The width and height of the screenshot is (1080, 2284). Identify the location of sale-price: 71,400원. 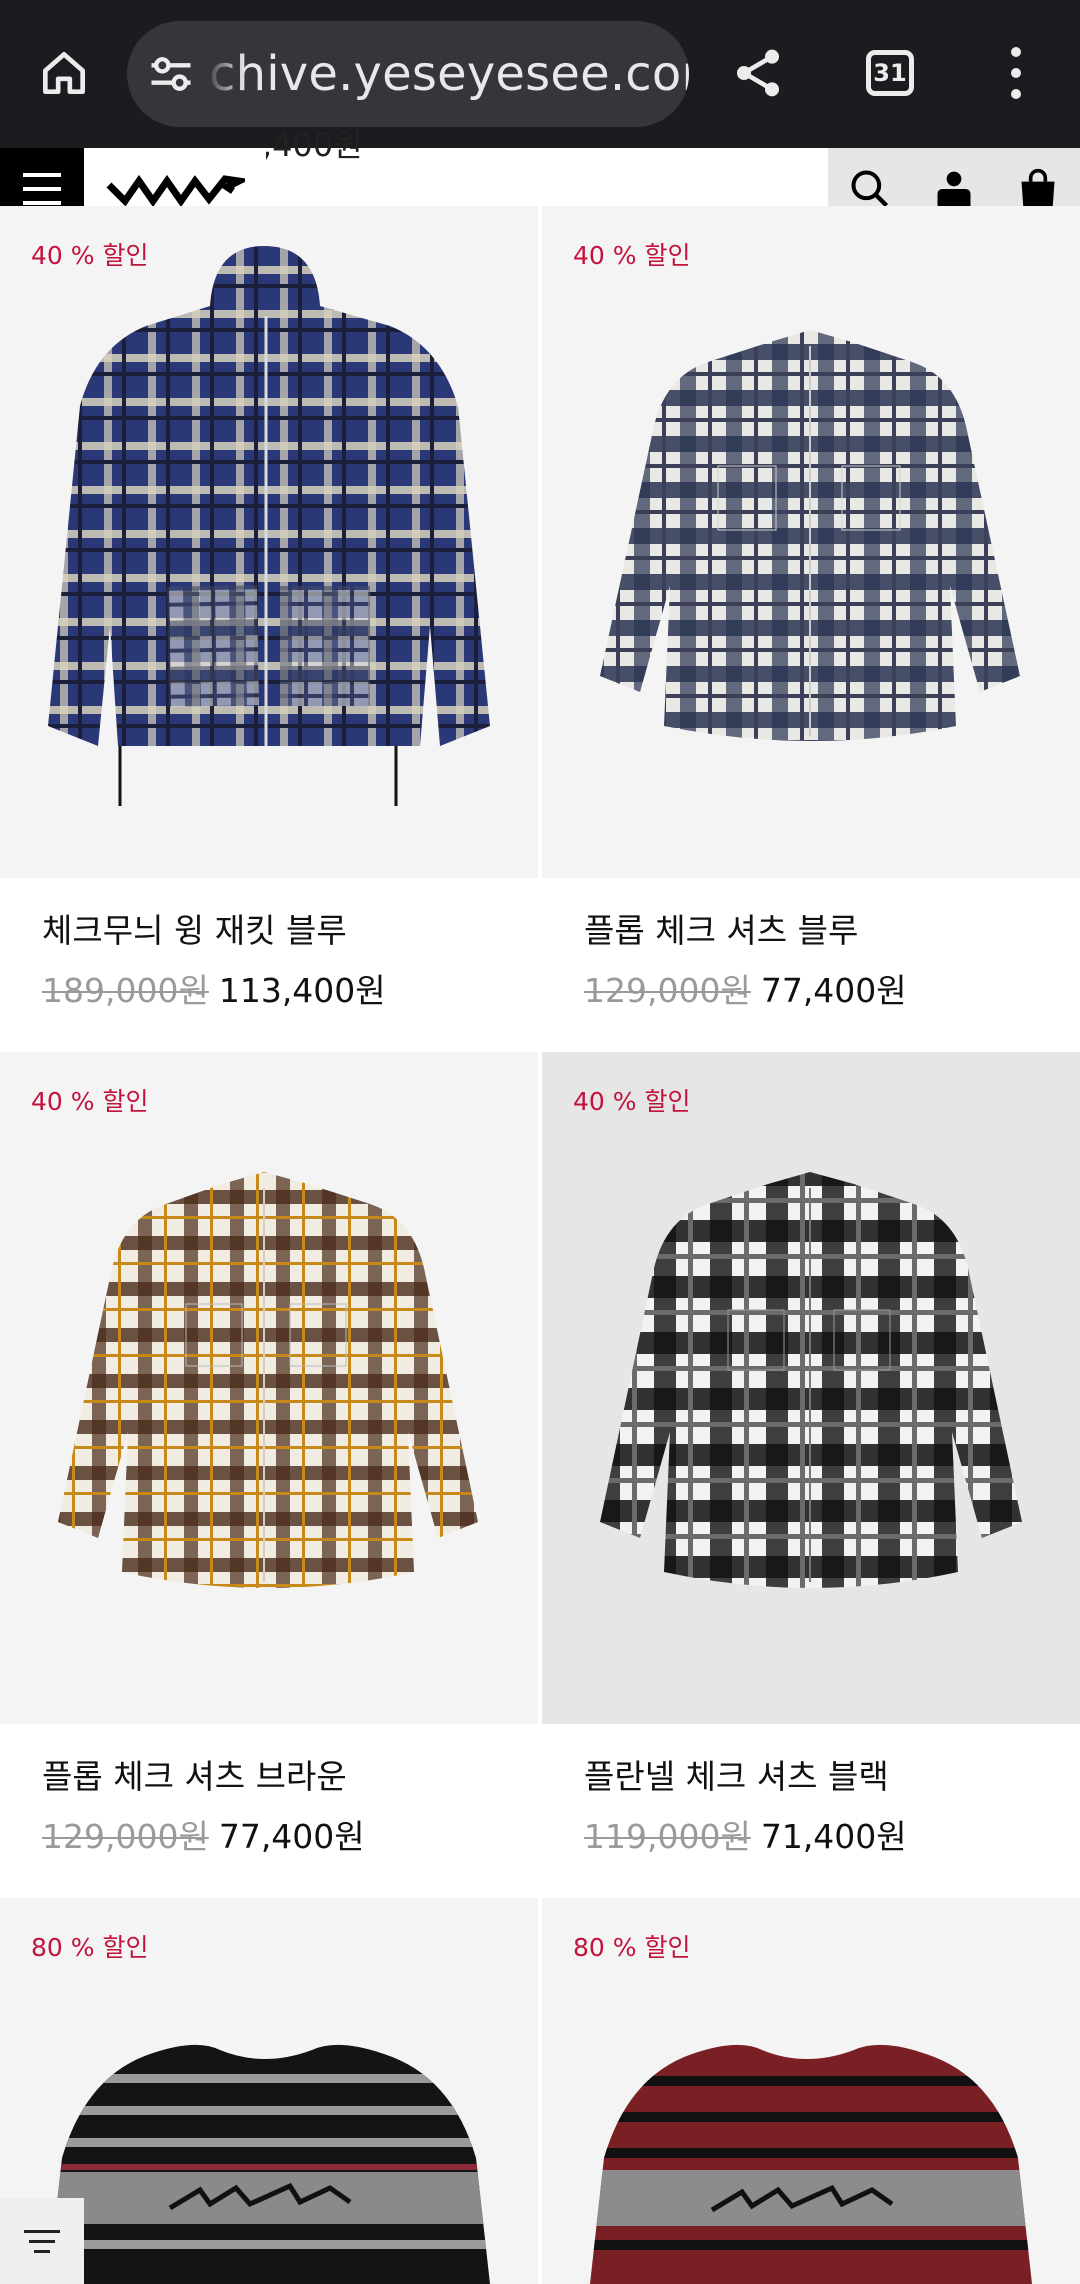
(833, 1836).